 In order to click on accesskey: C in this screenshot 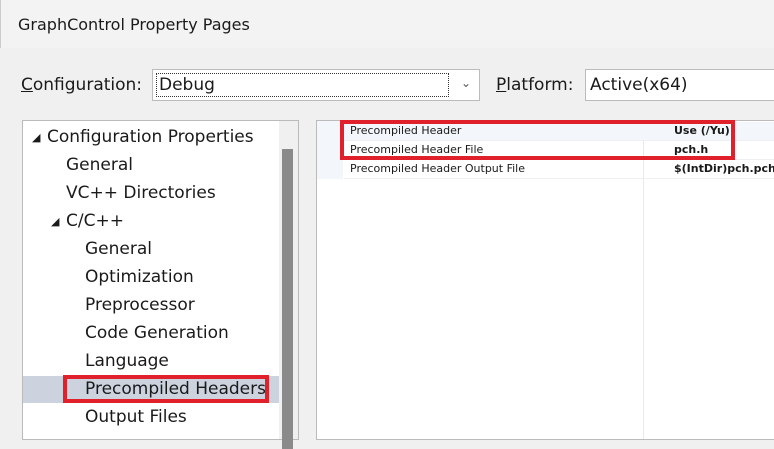, I will do `click(27, 85)`.